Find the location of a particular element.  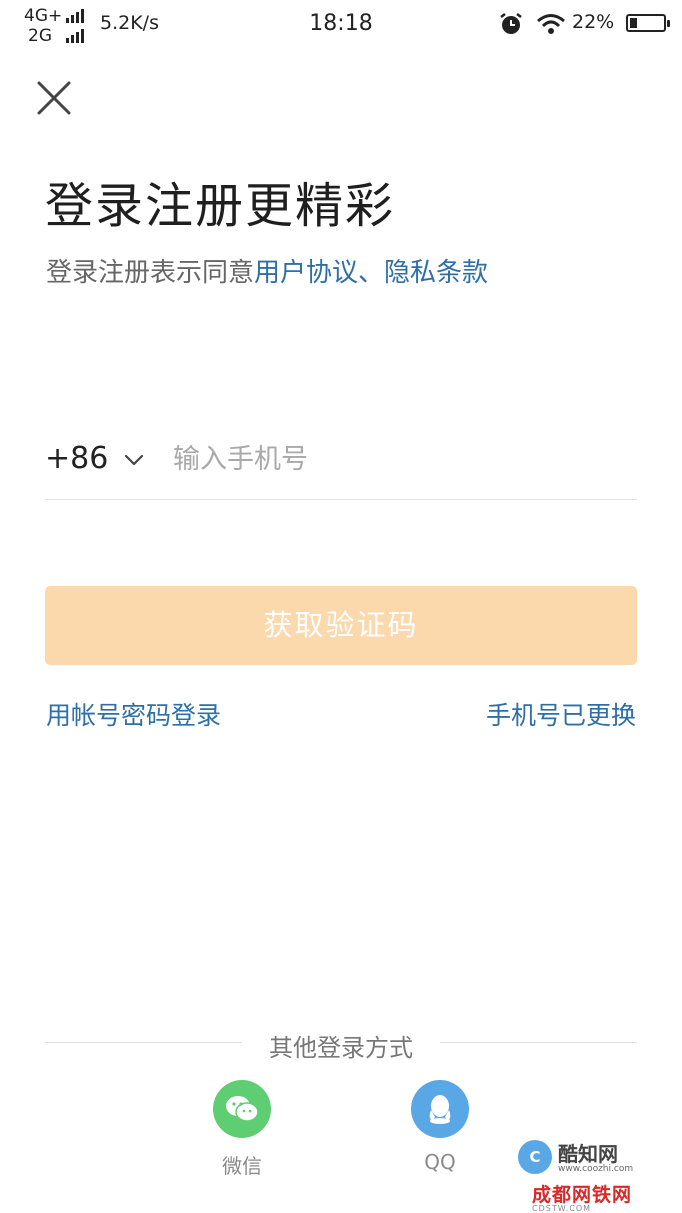

coozhi-logo-icon: C is located at coordinates (535, 1157).